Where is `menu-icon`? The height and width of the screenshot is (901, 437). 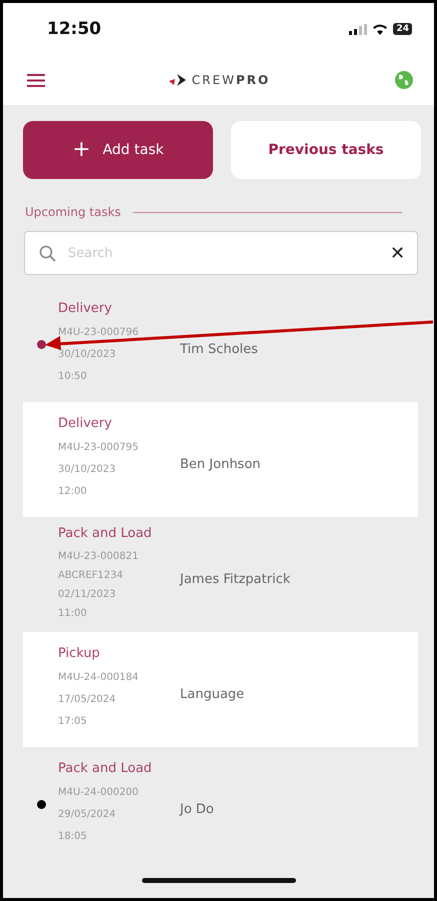
menu-icon is located at coordinates (36, 80).